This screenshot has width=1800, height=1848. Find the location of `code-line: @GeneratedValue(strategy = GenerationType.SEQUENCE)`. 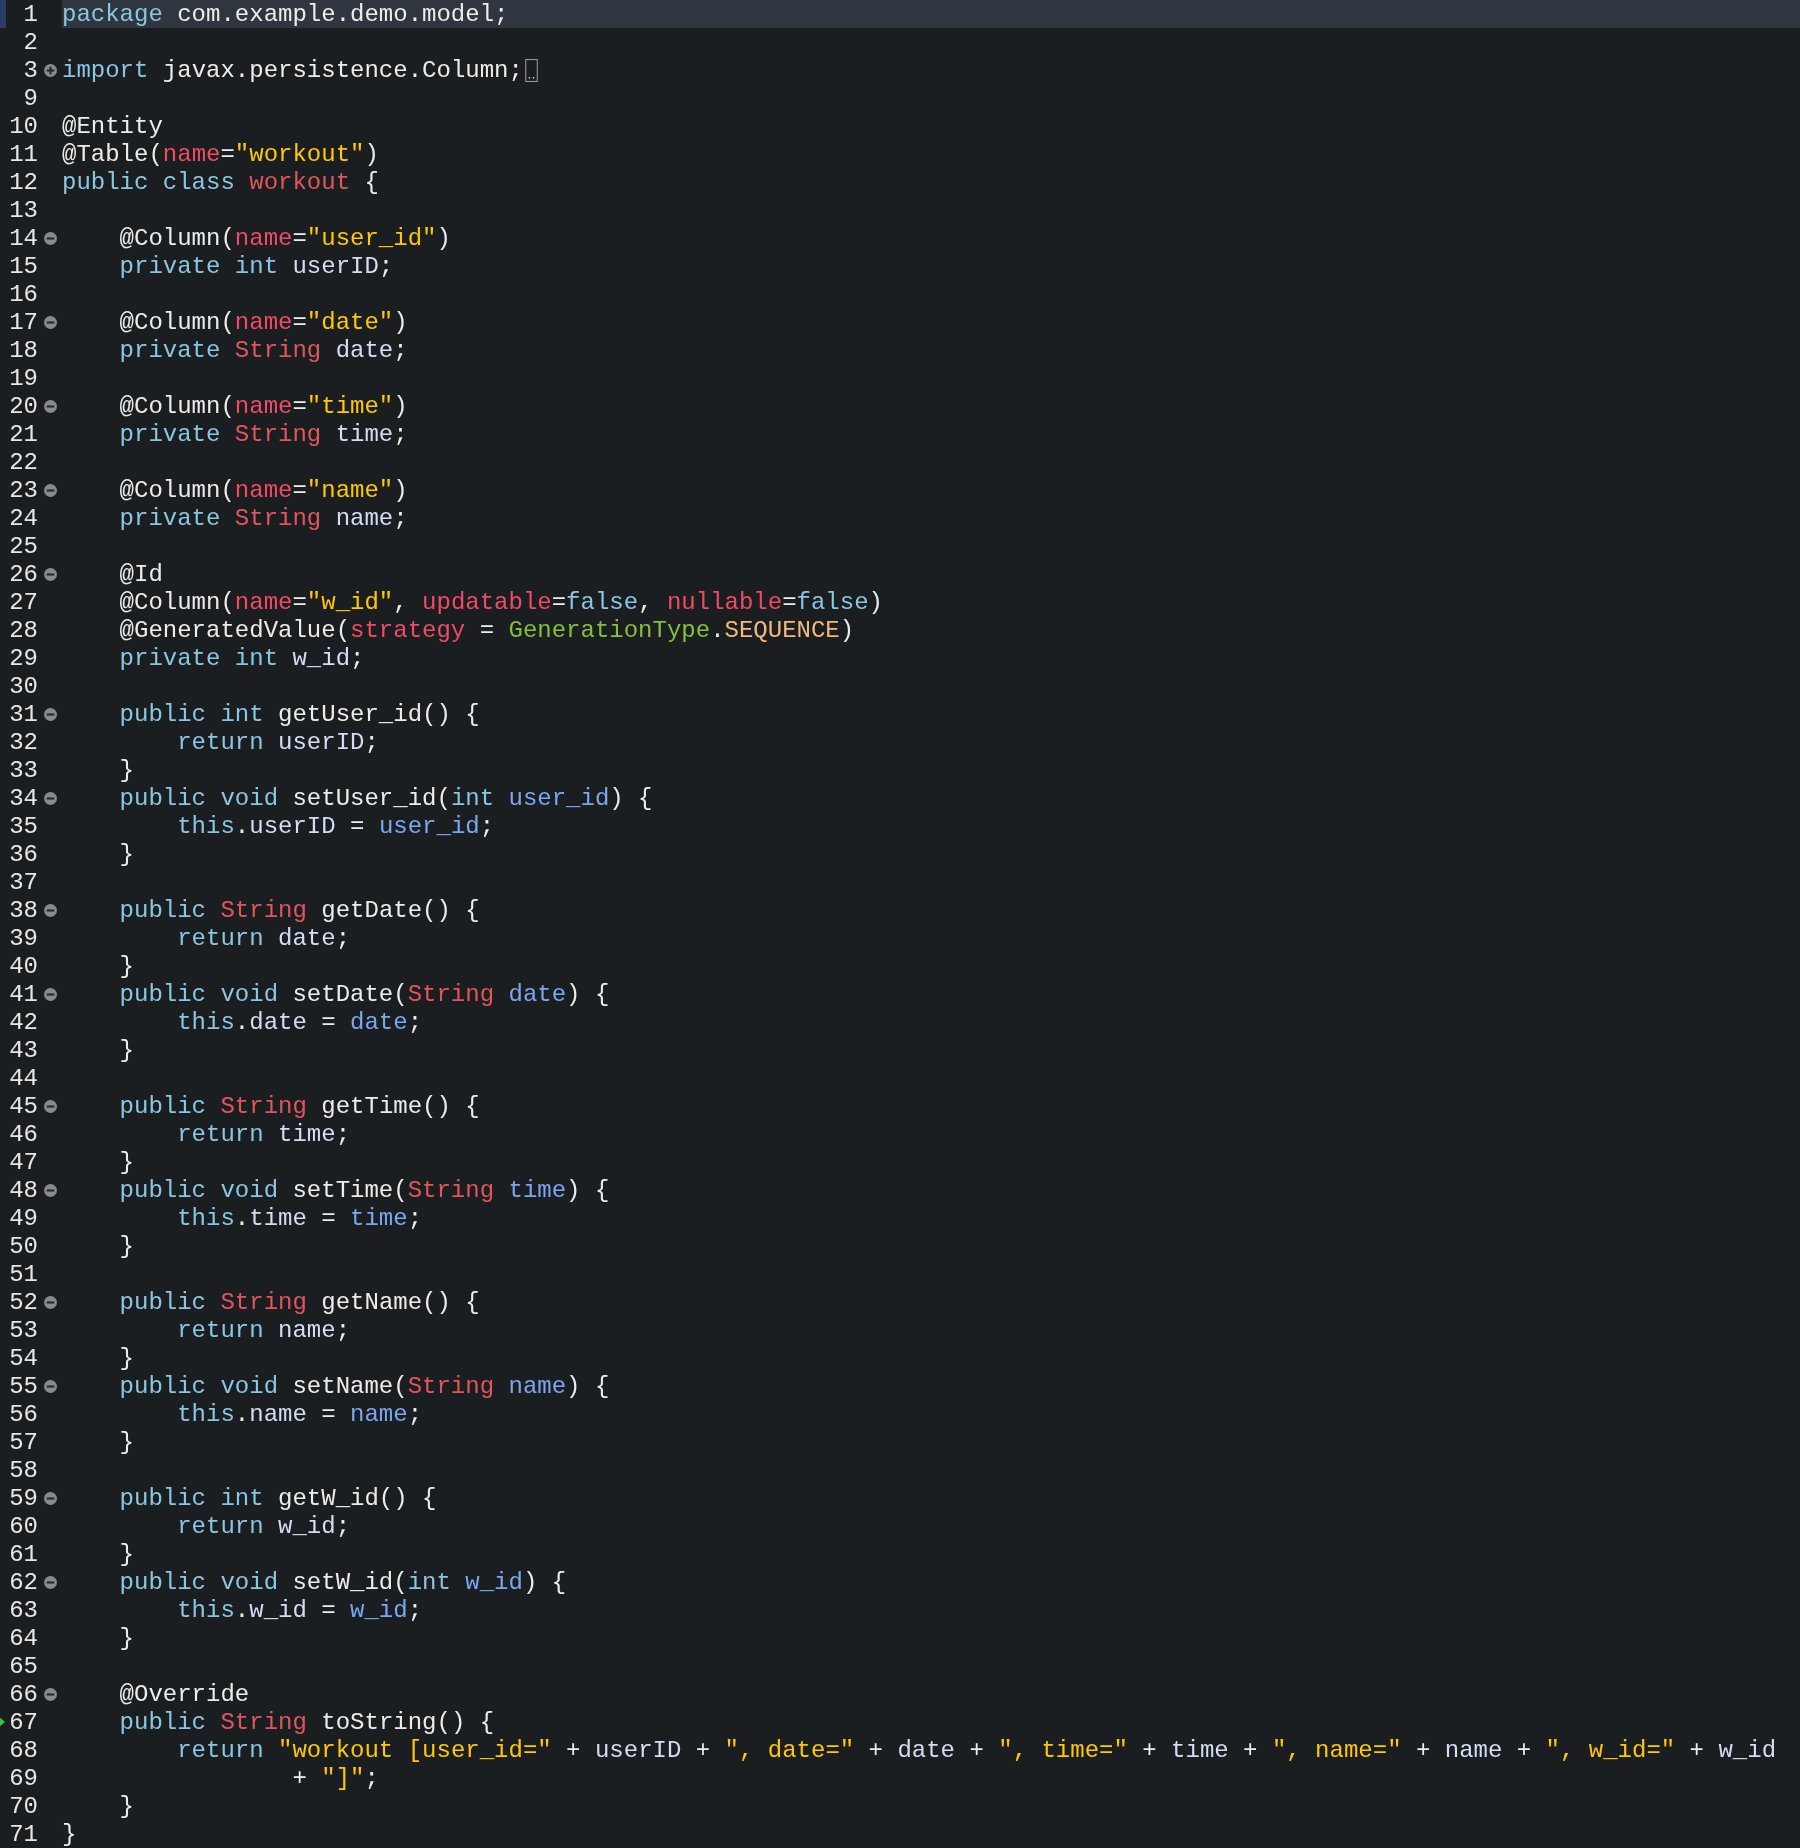

code-line: @GeneratedValue(strategy = GenerationType.SEQUENCE) is located at coordinates (486, 630).